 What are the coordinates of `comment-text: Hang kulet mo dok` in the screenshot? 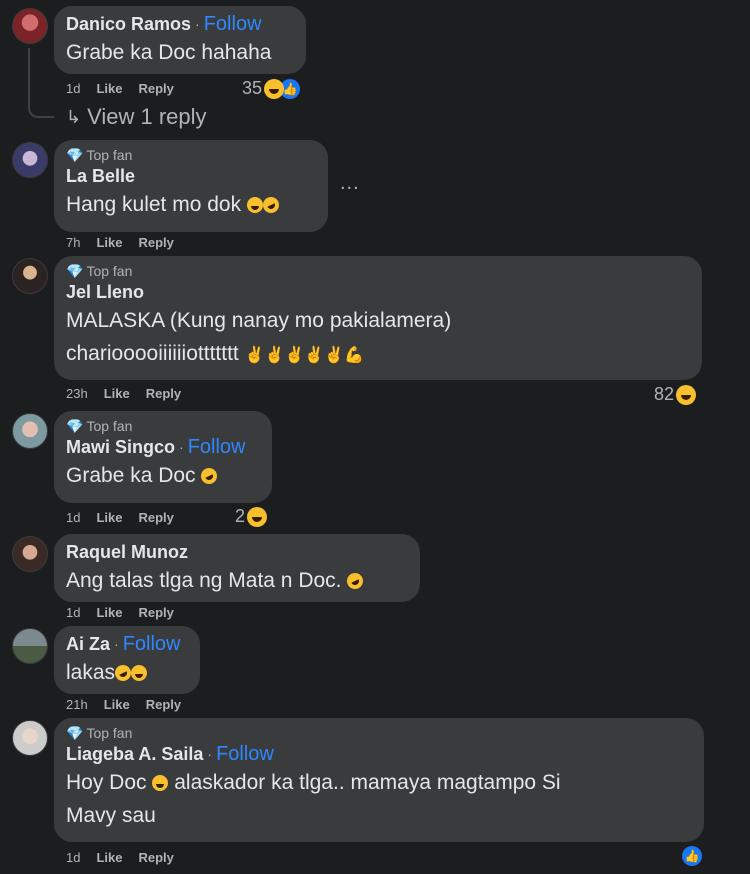 It's located at (154, 204).